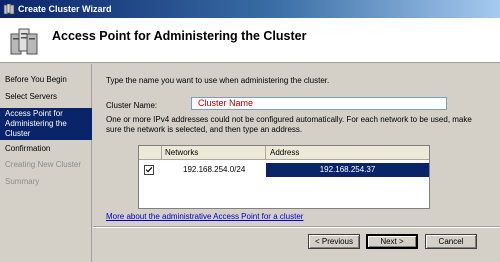 The height and width of the screenshot is (262, 500). I want to click on network-cell: 192.168.254.0/24, so click(214, 169).